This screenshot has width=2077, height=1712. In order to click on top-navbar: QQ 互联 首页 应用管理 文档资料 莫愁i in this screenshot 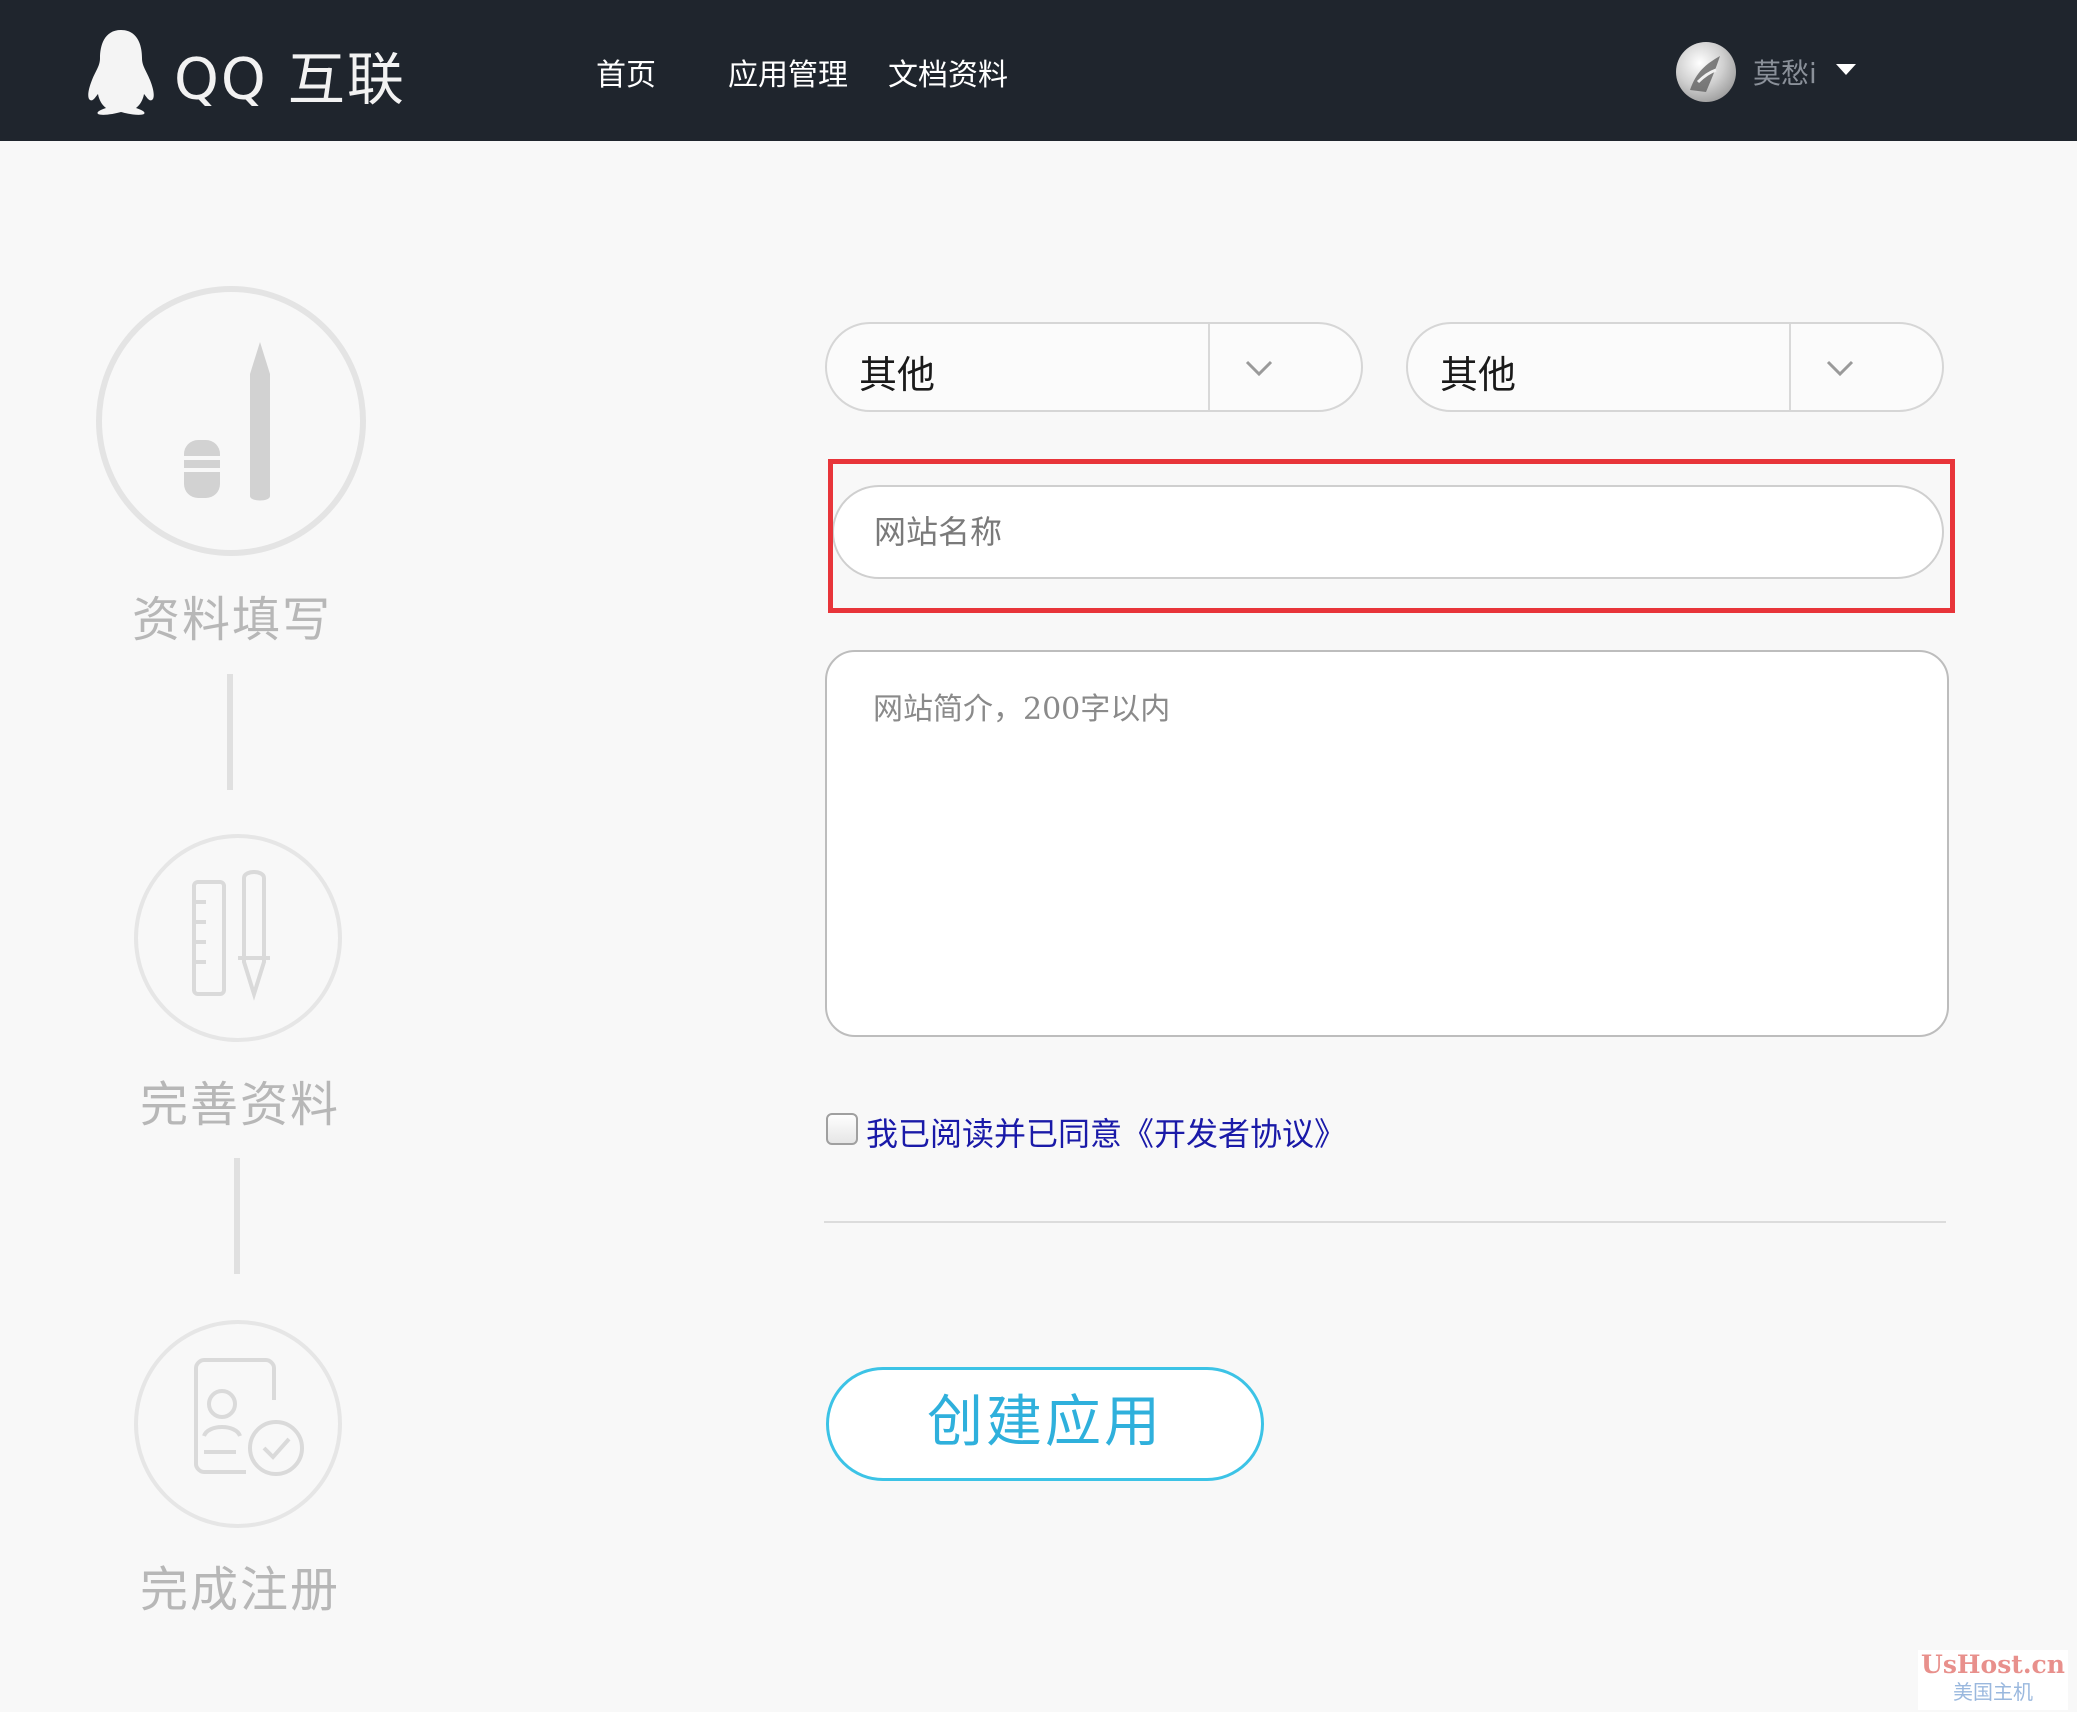, I will do `click(1038, 70)`.